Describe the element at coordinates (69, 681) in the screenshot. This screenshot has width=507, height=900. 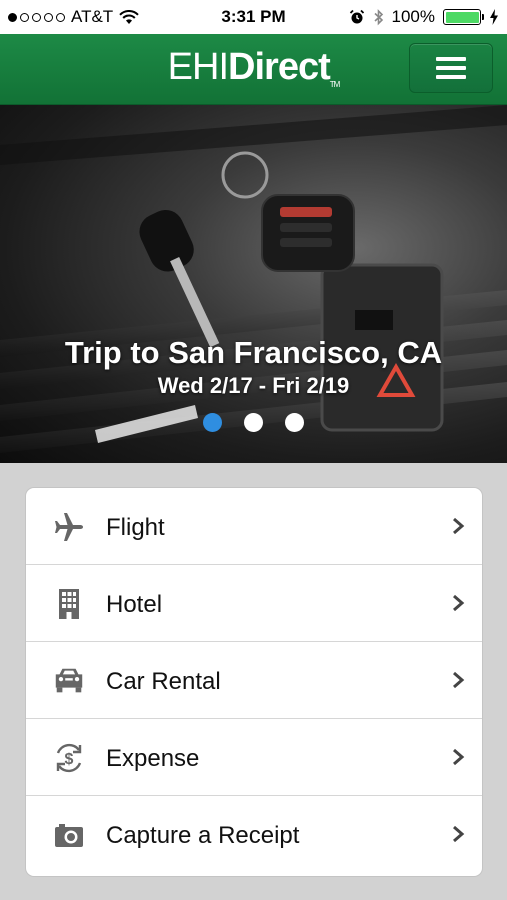
I see `car-icon` at that location.